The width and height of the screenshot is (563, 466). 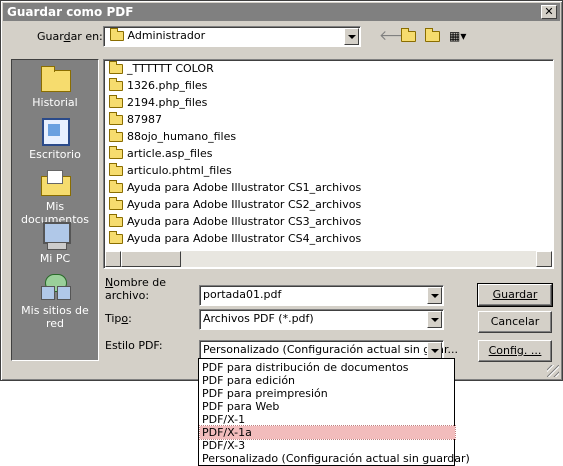 I want to click on close-icon: ✕, so click(x=549, y=12).